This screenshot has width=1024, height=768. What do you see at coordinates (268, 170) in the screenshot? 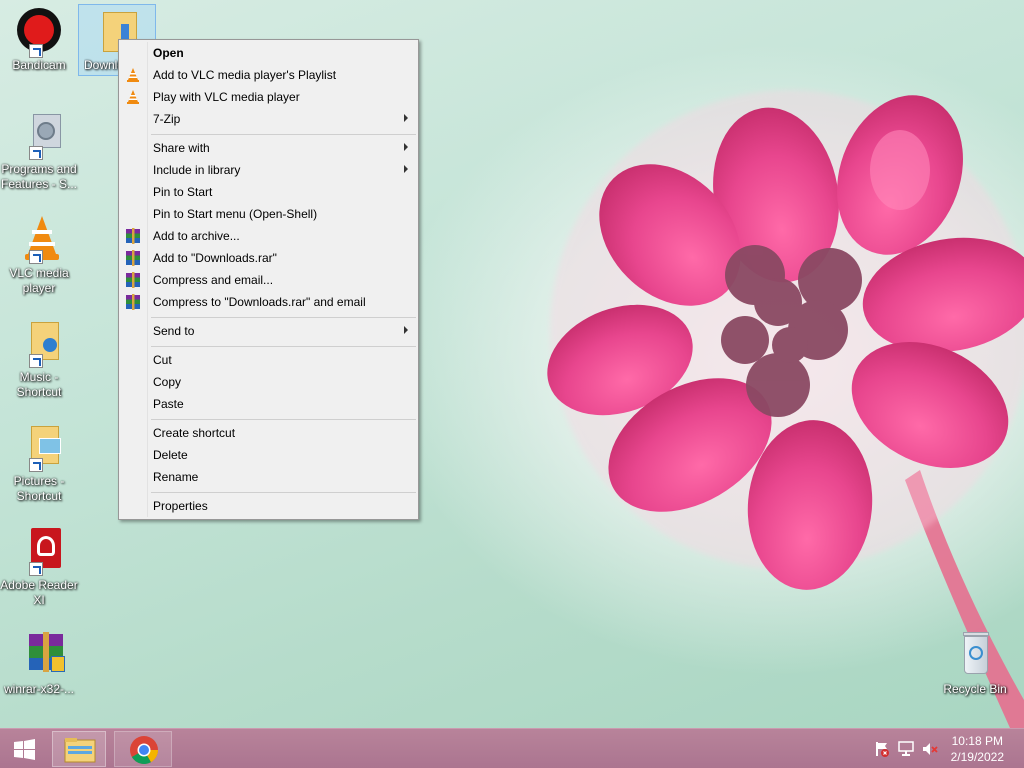
I see `menu-item-include-in-library: Include in library` at bounding box center [268, 170].